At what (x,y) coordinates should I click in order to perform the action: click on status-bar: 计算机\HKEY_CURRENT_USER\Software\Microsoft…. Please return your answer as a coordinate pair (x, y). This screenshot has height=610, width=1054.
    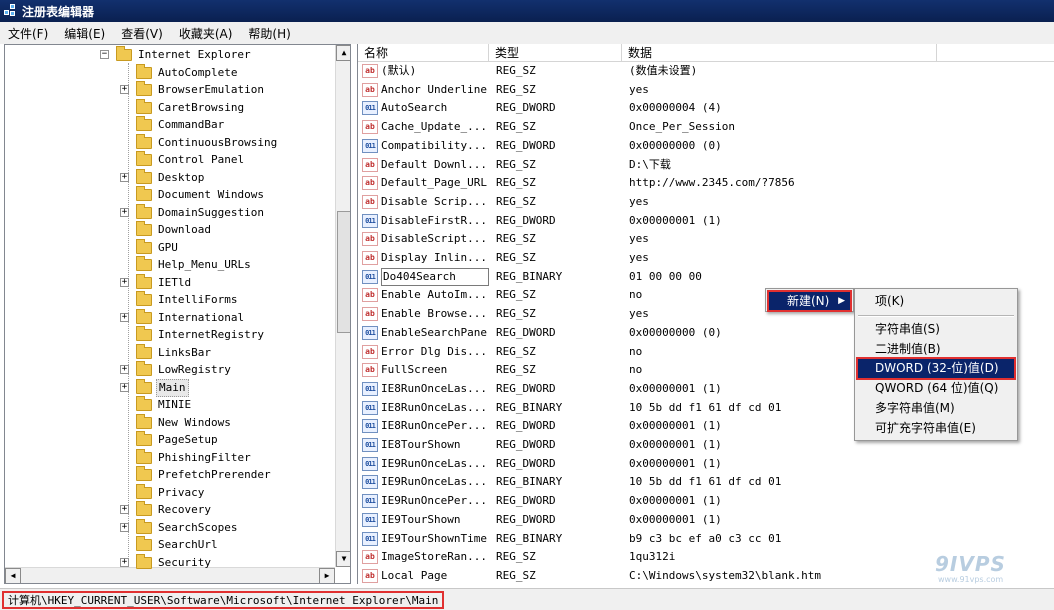
    Looking at the image, I should click on (527, 599).